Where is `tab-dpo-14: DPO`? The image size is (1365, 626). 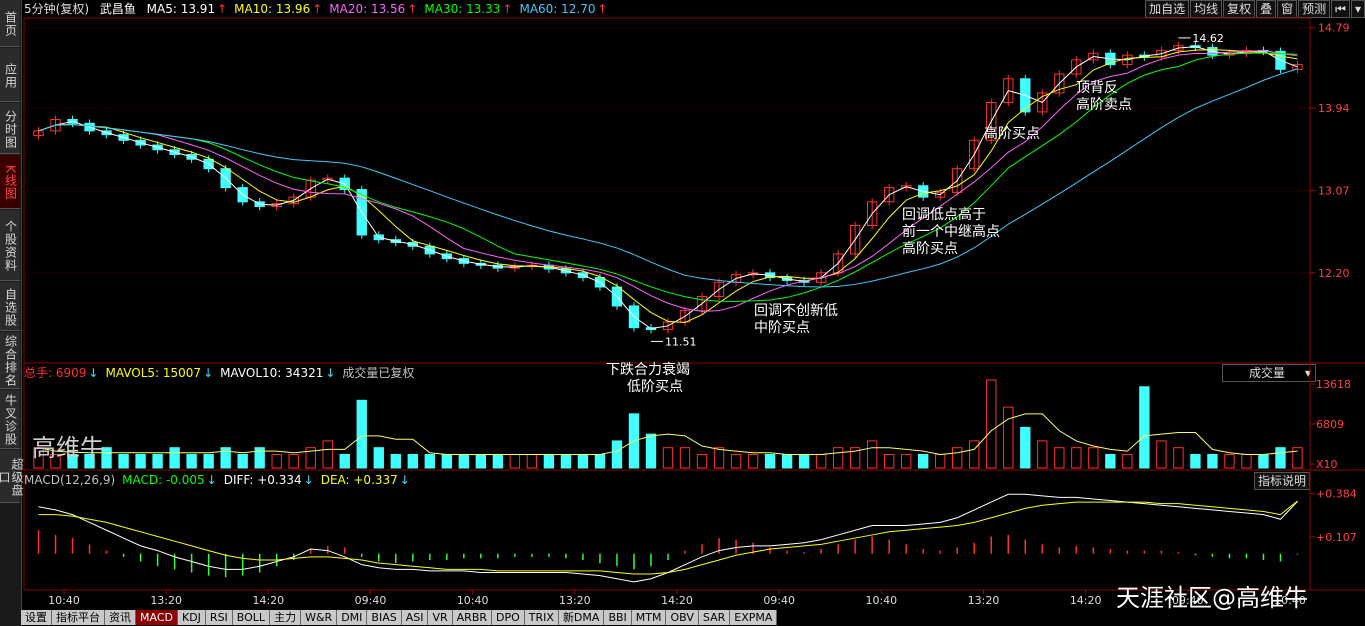
tab-dpo-14: DPO is located at coordinates (508, 617).